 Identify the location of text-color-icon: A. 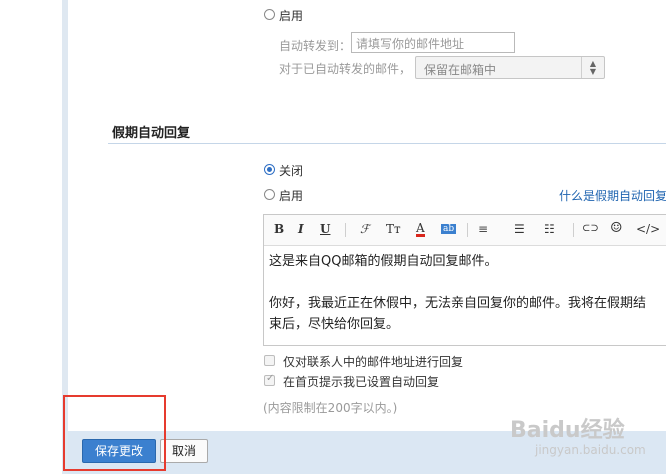
(420, 229).